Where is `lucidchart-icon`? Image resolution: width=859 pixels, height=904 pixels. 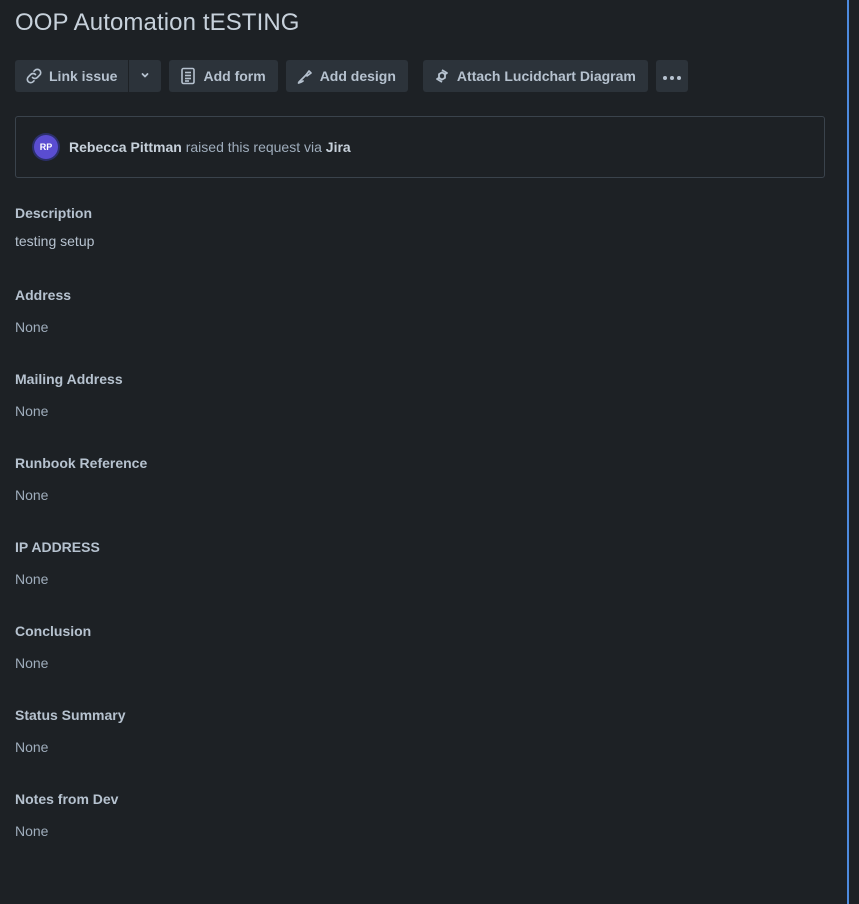
lucidchart-icon is located at coordinates (442, 76).